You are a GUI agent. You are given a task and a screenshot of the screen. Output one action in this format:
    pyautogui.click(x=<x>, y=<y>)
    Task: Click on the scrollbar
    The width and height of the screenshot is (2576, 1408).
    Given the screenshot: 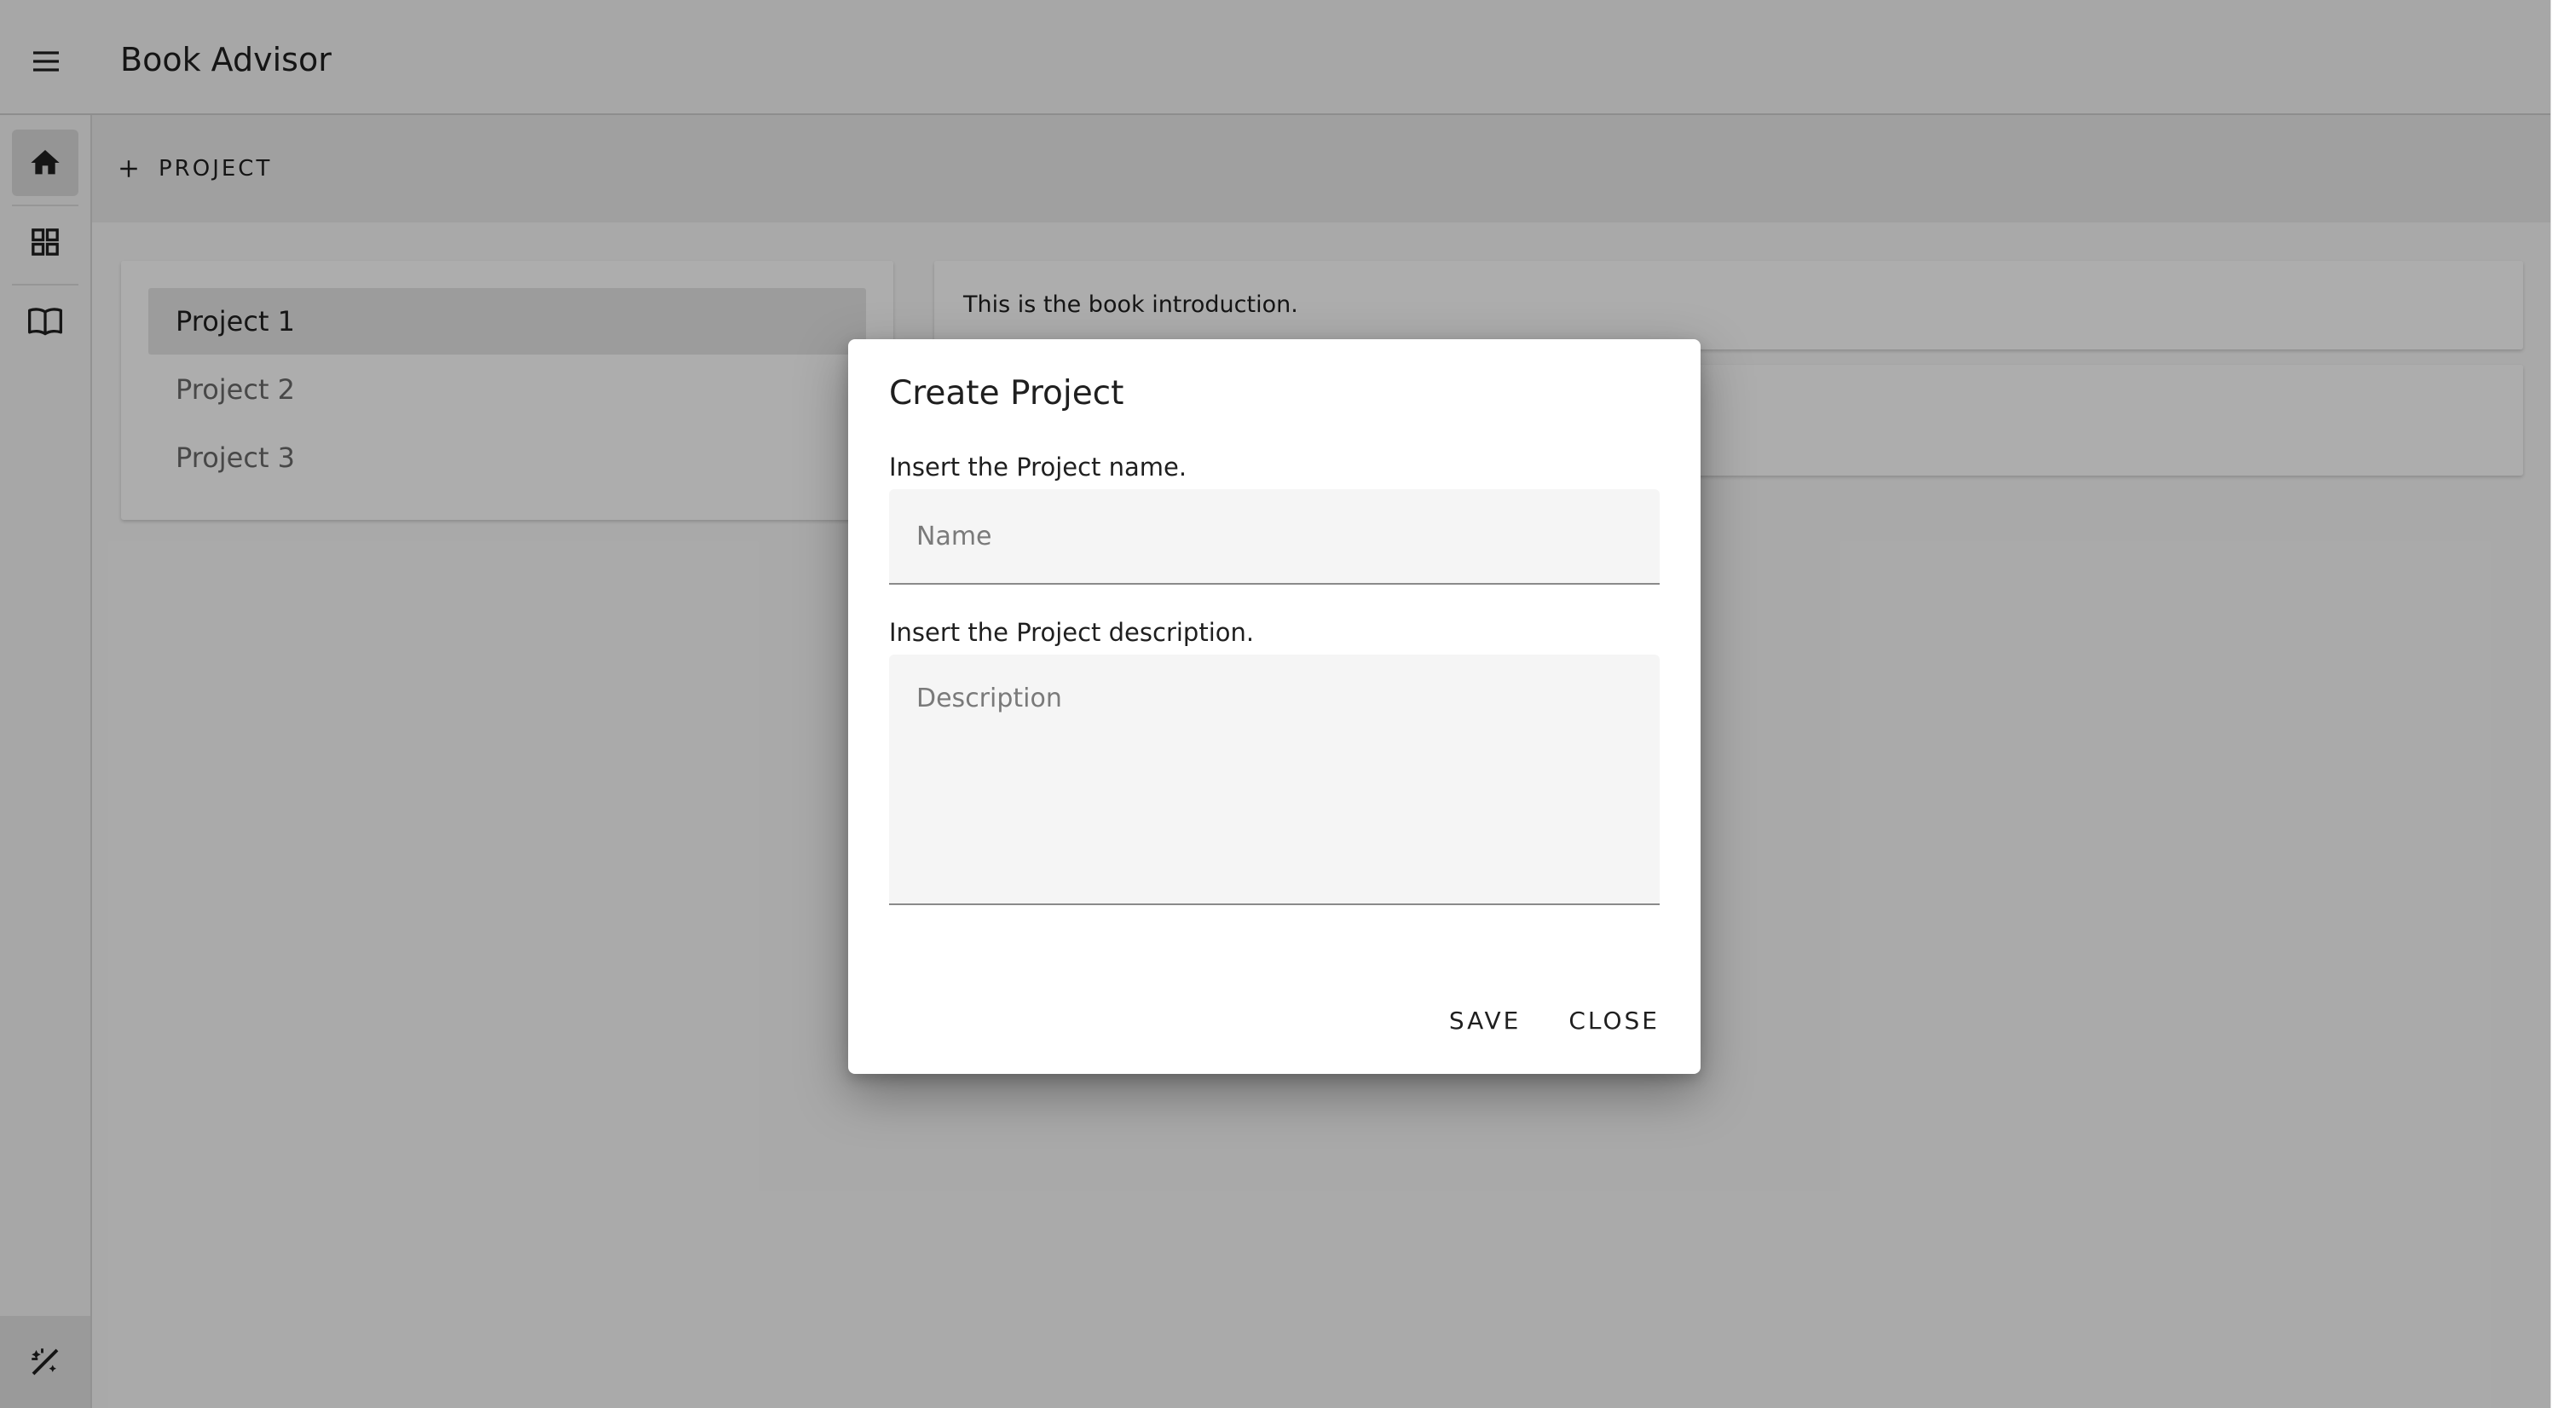 What is the action you would take?
    pyautogui.click(x=2563, y=704)
    